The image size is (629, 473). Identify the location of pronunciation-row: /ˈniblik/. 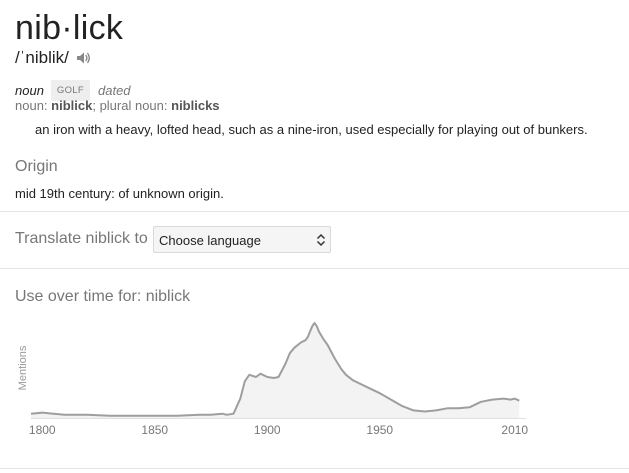
(53, 58).